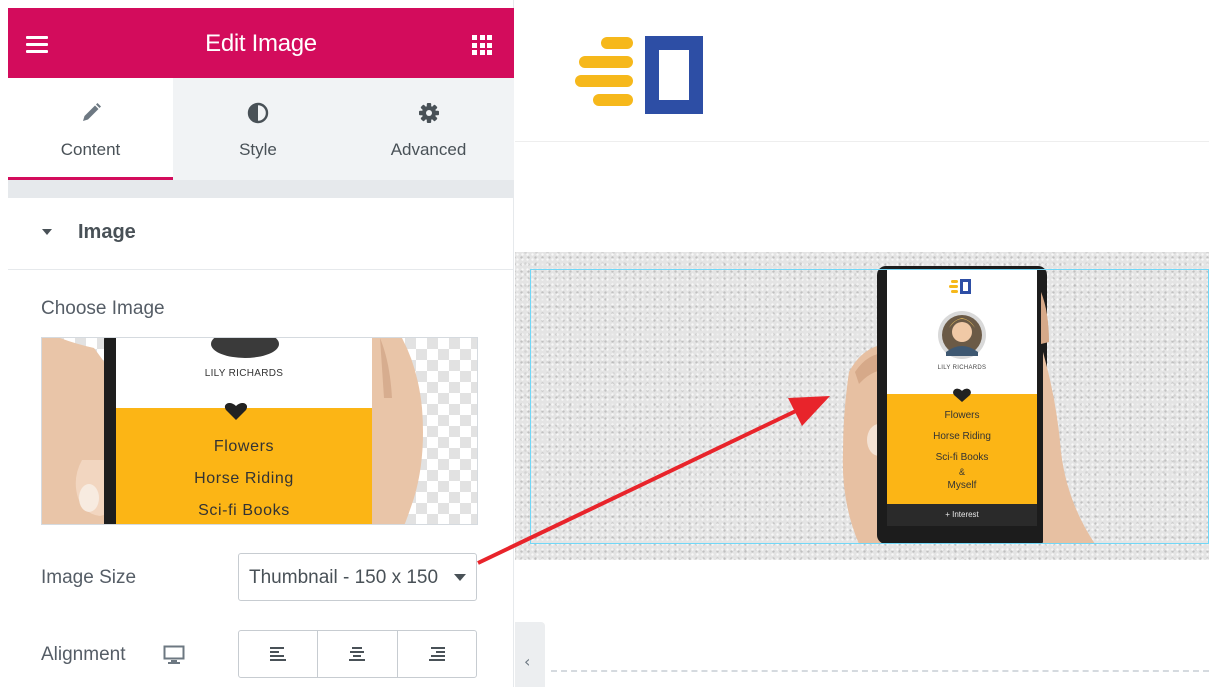 This screenshot has width=1209, height=687. I want to click on tab-style: Style, so click(258, 129).